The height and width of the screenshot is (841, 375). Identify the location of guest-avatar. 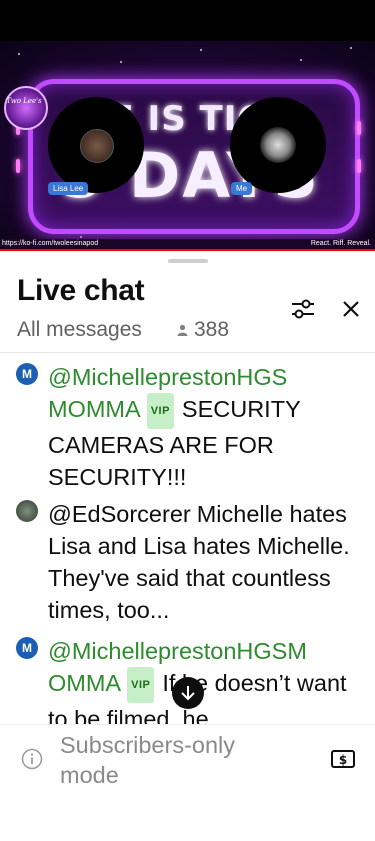
(97, 146).